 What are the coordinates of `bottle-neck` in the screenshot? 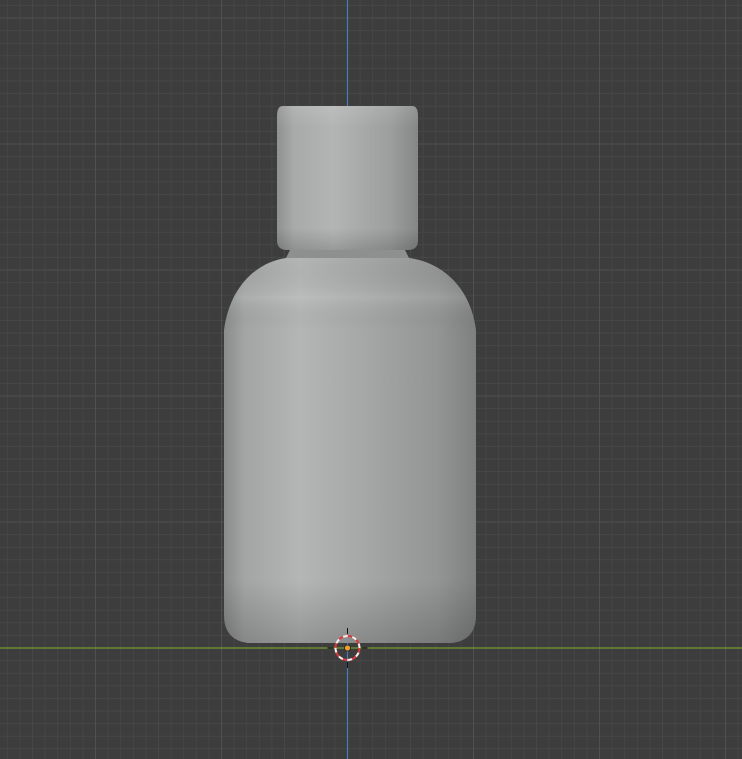 It's located at (347, 254).